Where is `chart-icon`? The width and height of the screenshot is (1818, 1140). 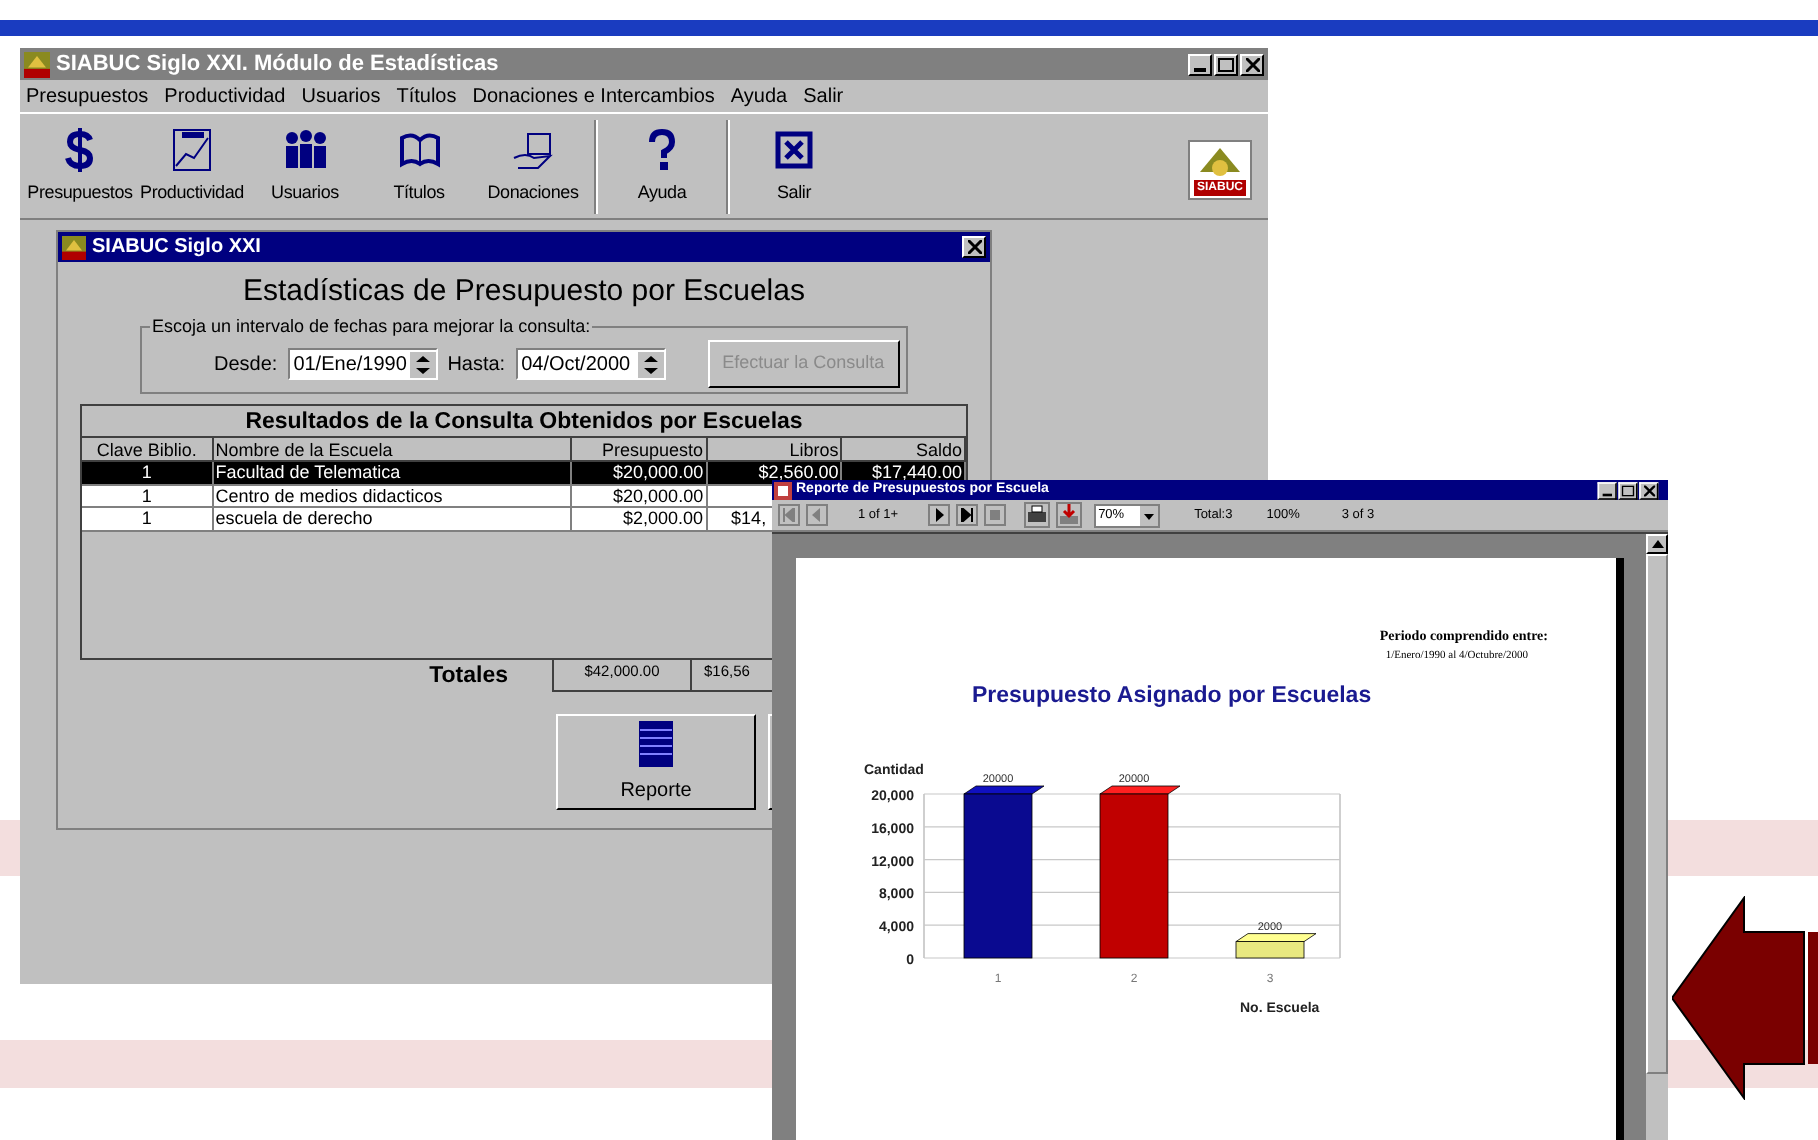 chart-icon is located at coordinates (192, 150).